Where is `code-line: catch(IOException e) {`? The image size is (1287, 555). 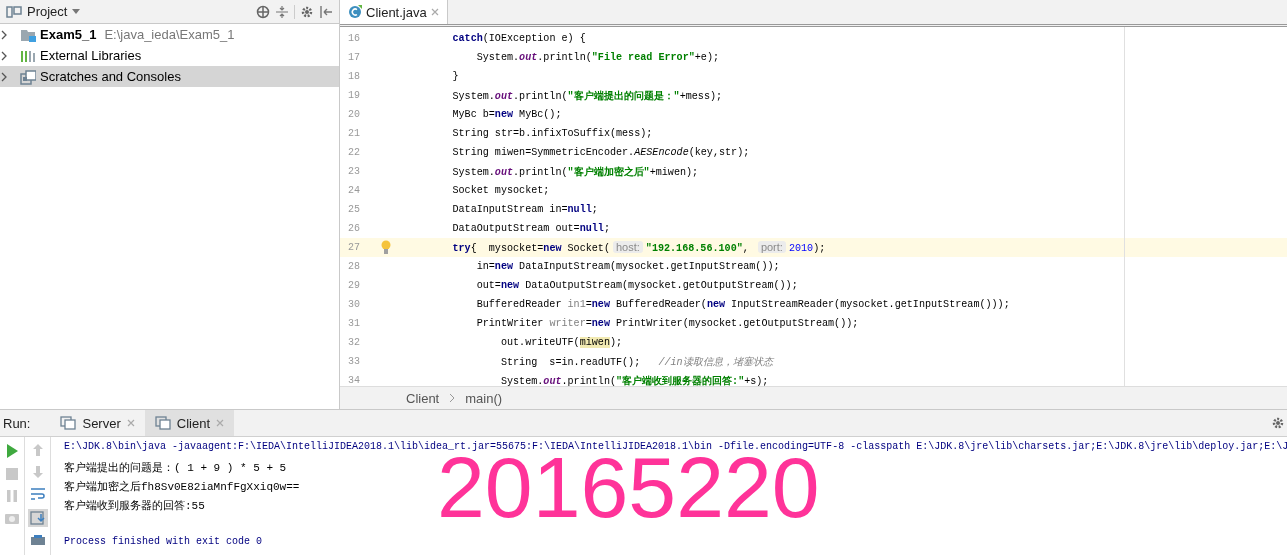
code-line: catch(IOException e) { is located at coordinates (518, 38).